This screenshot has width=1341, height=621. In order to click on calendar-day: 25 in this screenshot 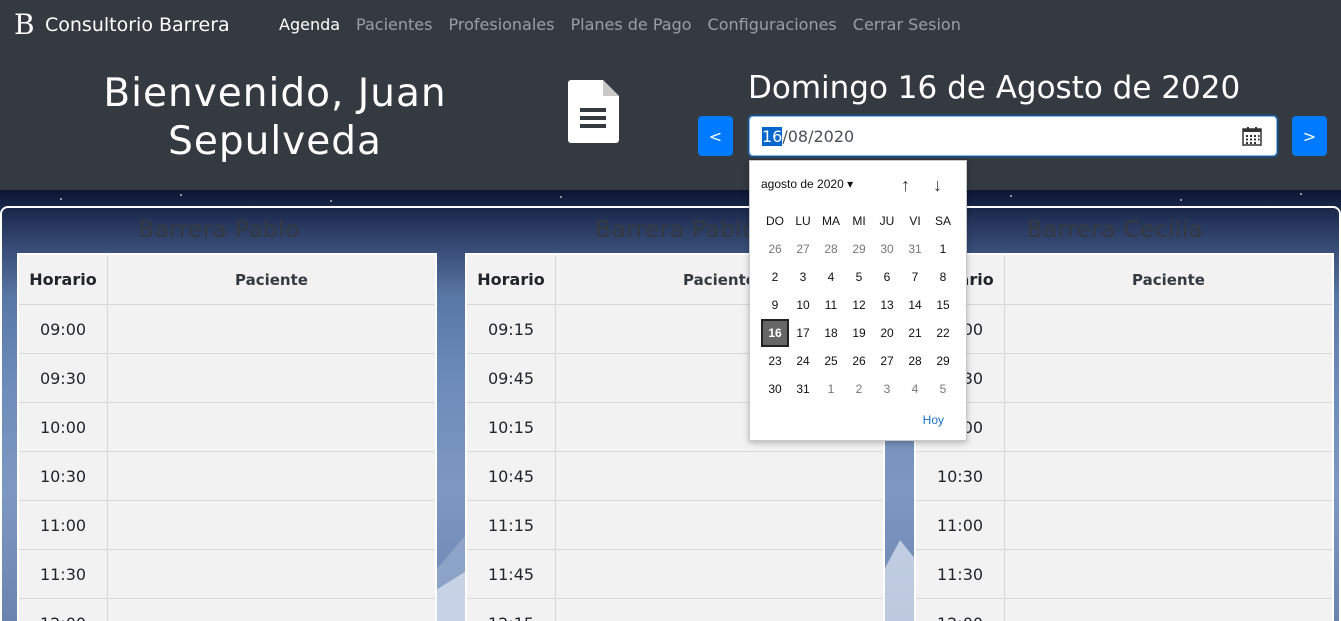, I will do `click(831, 361)`.